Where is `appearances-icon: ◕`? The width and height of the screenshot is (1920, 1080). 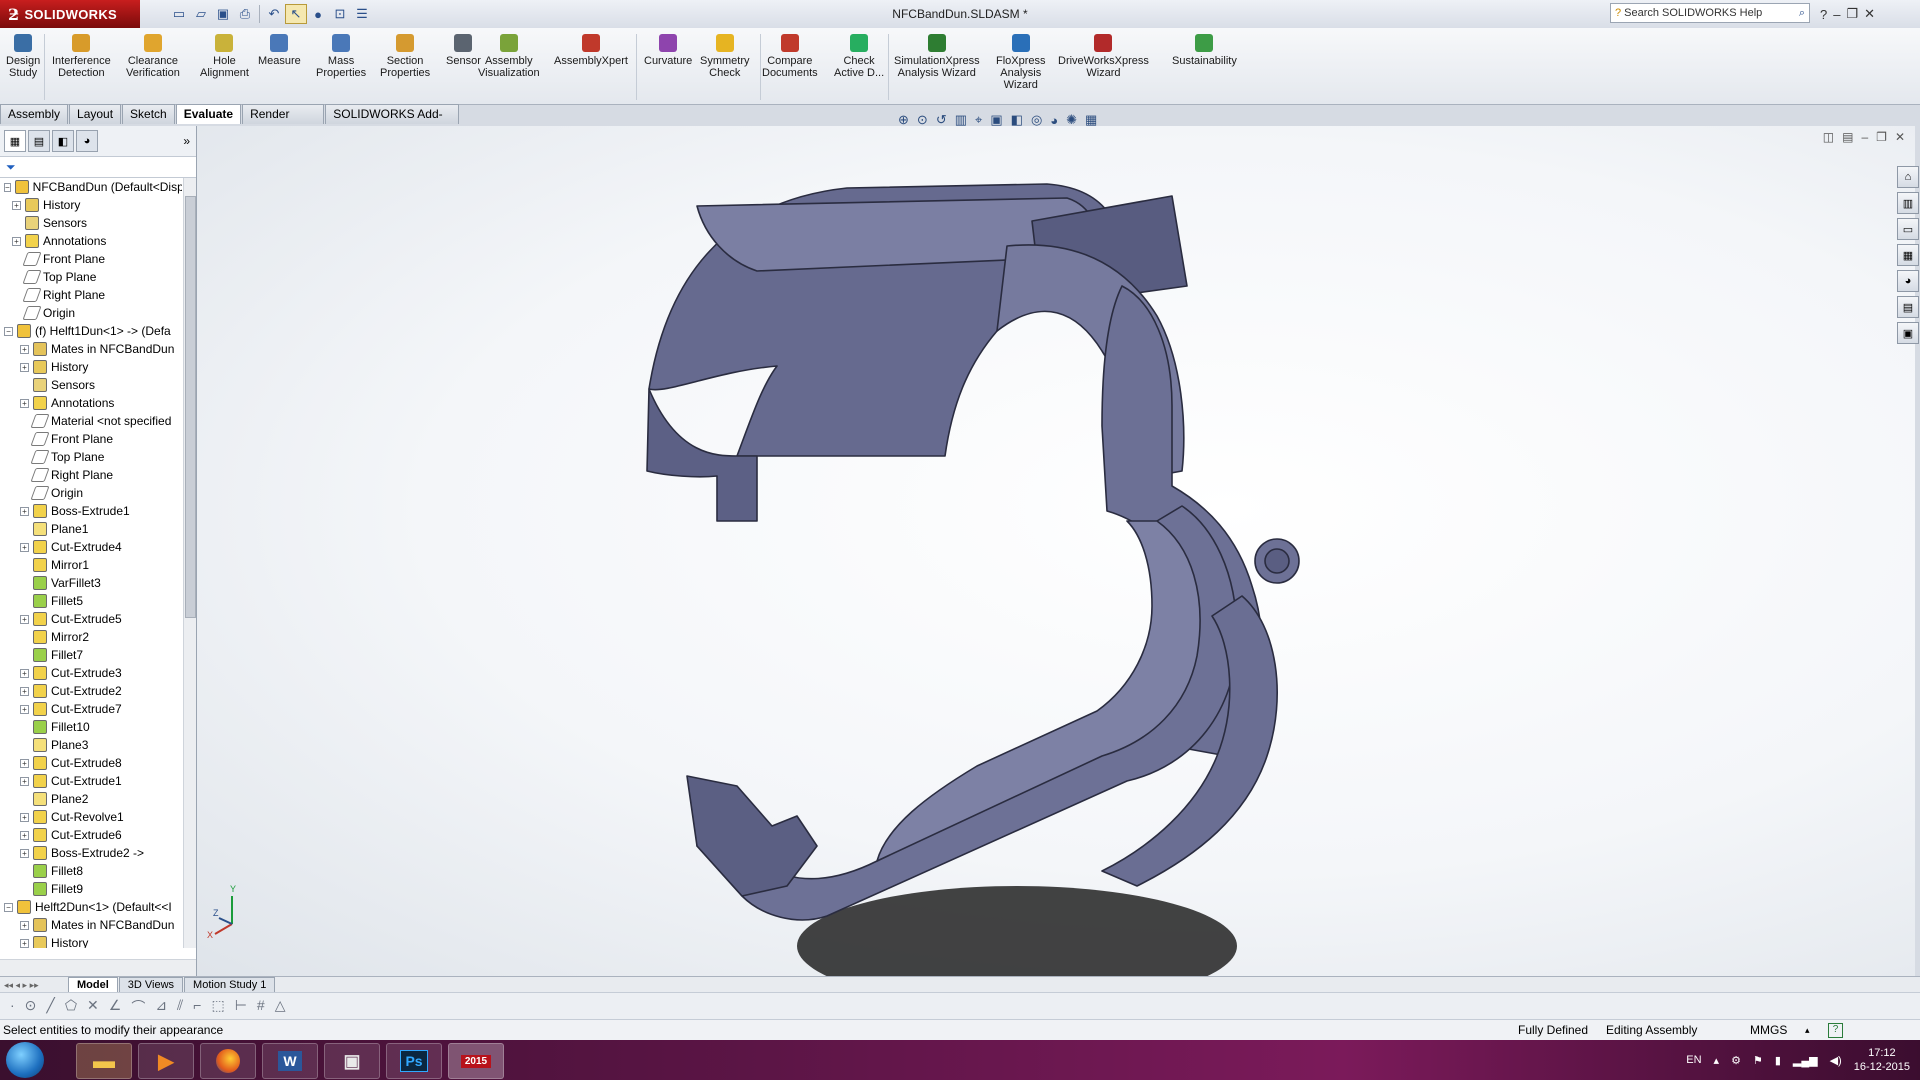 appearances-icon: ◕ is located at coordinates (1908, 281).